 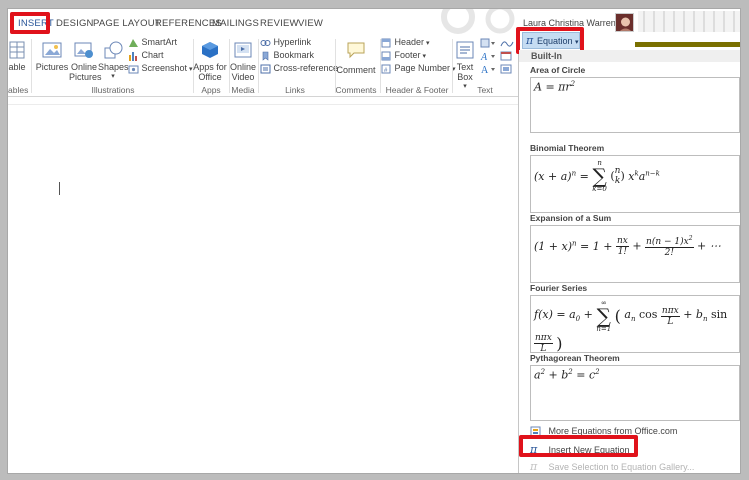 I want to click on quick-parts-icon, so click(x=487, y=43).